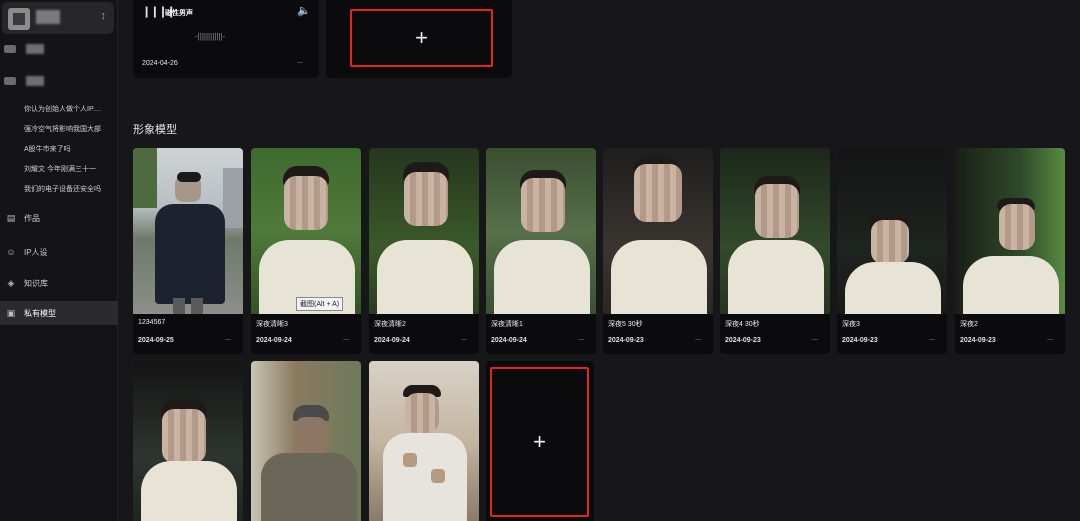 This screenshot has height=521, width=1080. What do you see at coordinates (851, 324) in the screenshot?
I see `model-name: 深夜3` at bounding box center [851, 324].